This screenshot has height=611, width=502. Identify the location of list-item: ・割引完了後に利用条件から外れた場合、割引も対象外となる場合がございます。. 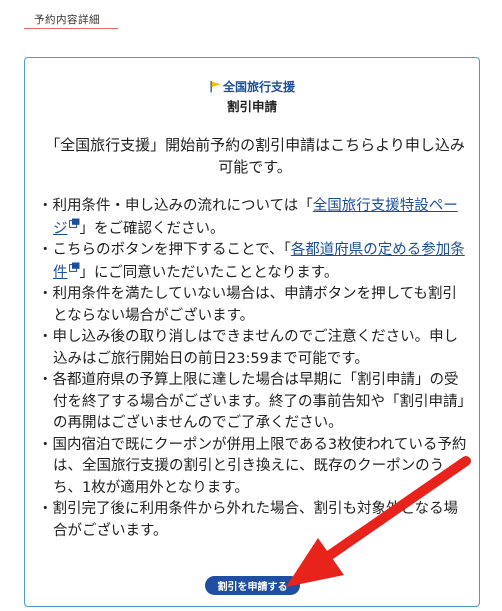
(248, 520).